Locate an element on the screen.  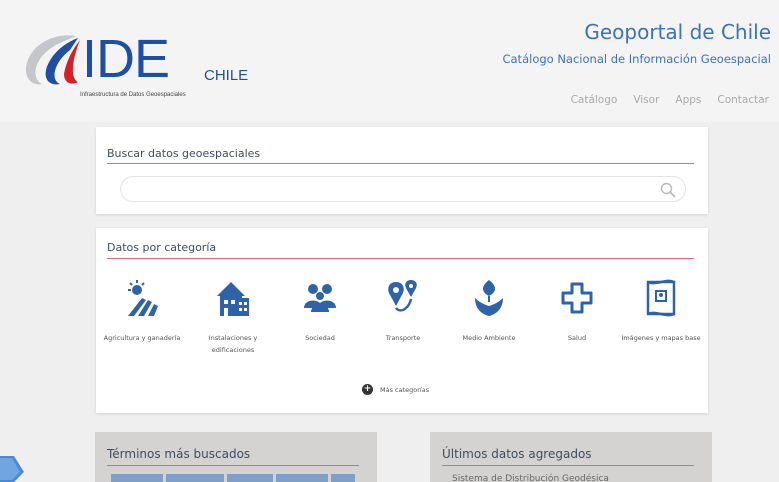
categories-divider is located at coordinates (400, 258).